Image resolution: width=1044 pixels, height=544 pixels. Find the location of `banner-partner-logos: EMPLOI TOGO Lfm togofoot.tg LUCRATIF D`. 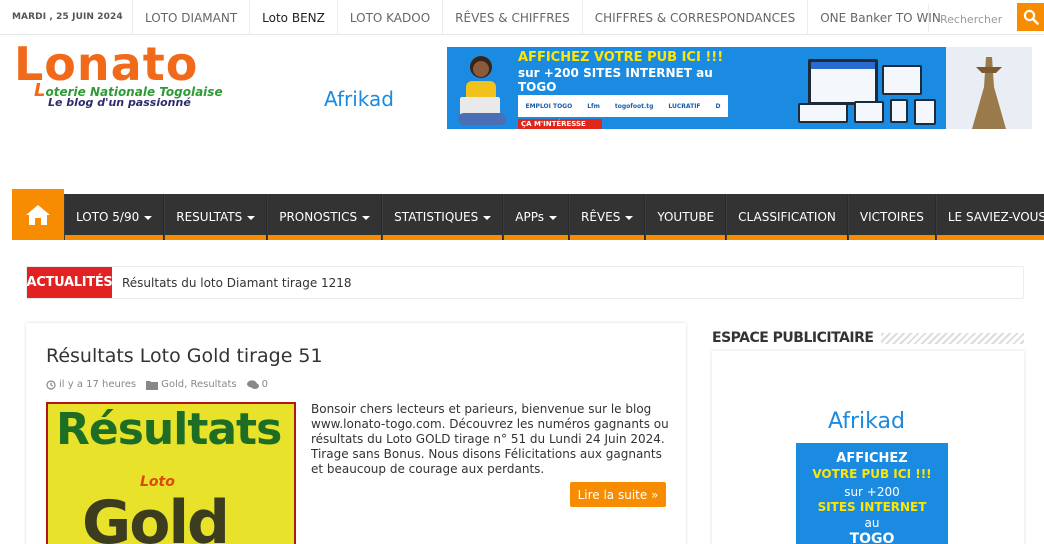

banner-partner-logos: EMPLOI TOGO Lfm togofoot.tg LUCRATIF D is located at coordinates (623, 106).